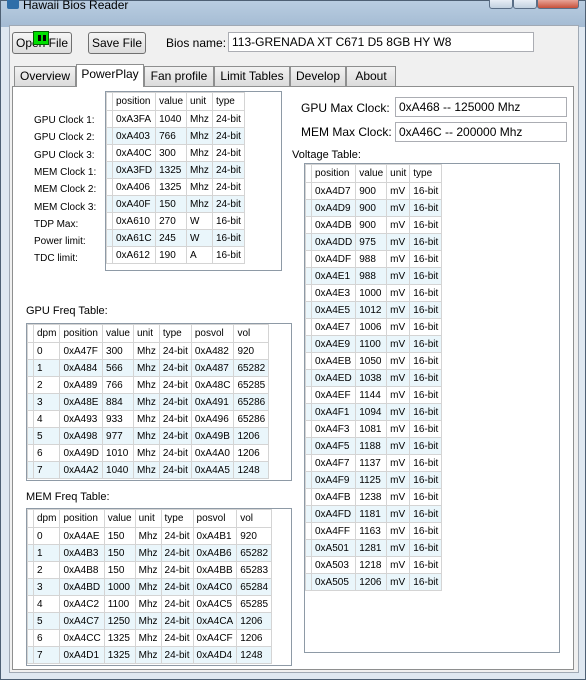 This screenshot has width=586, height=680. I want to click on table-cell: 0xA498, so click(81, 436).